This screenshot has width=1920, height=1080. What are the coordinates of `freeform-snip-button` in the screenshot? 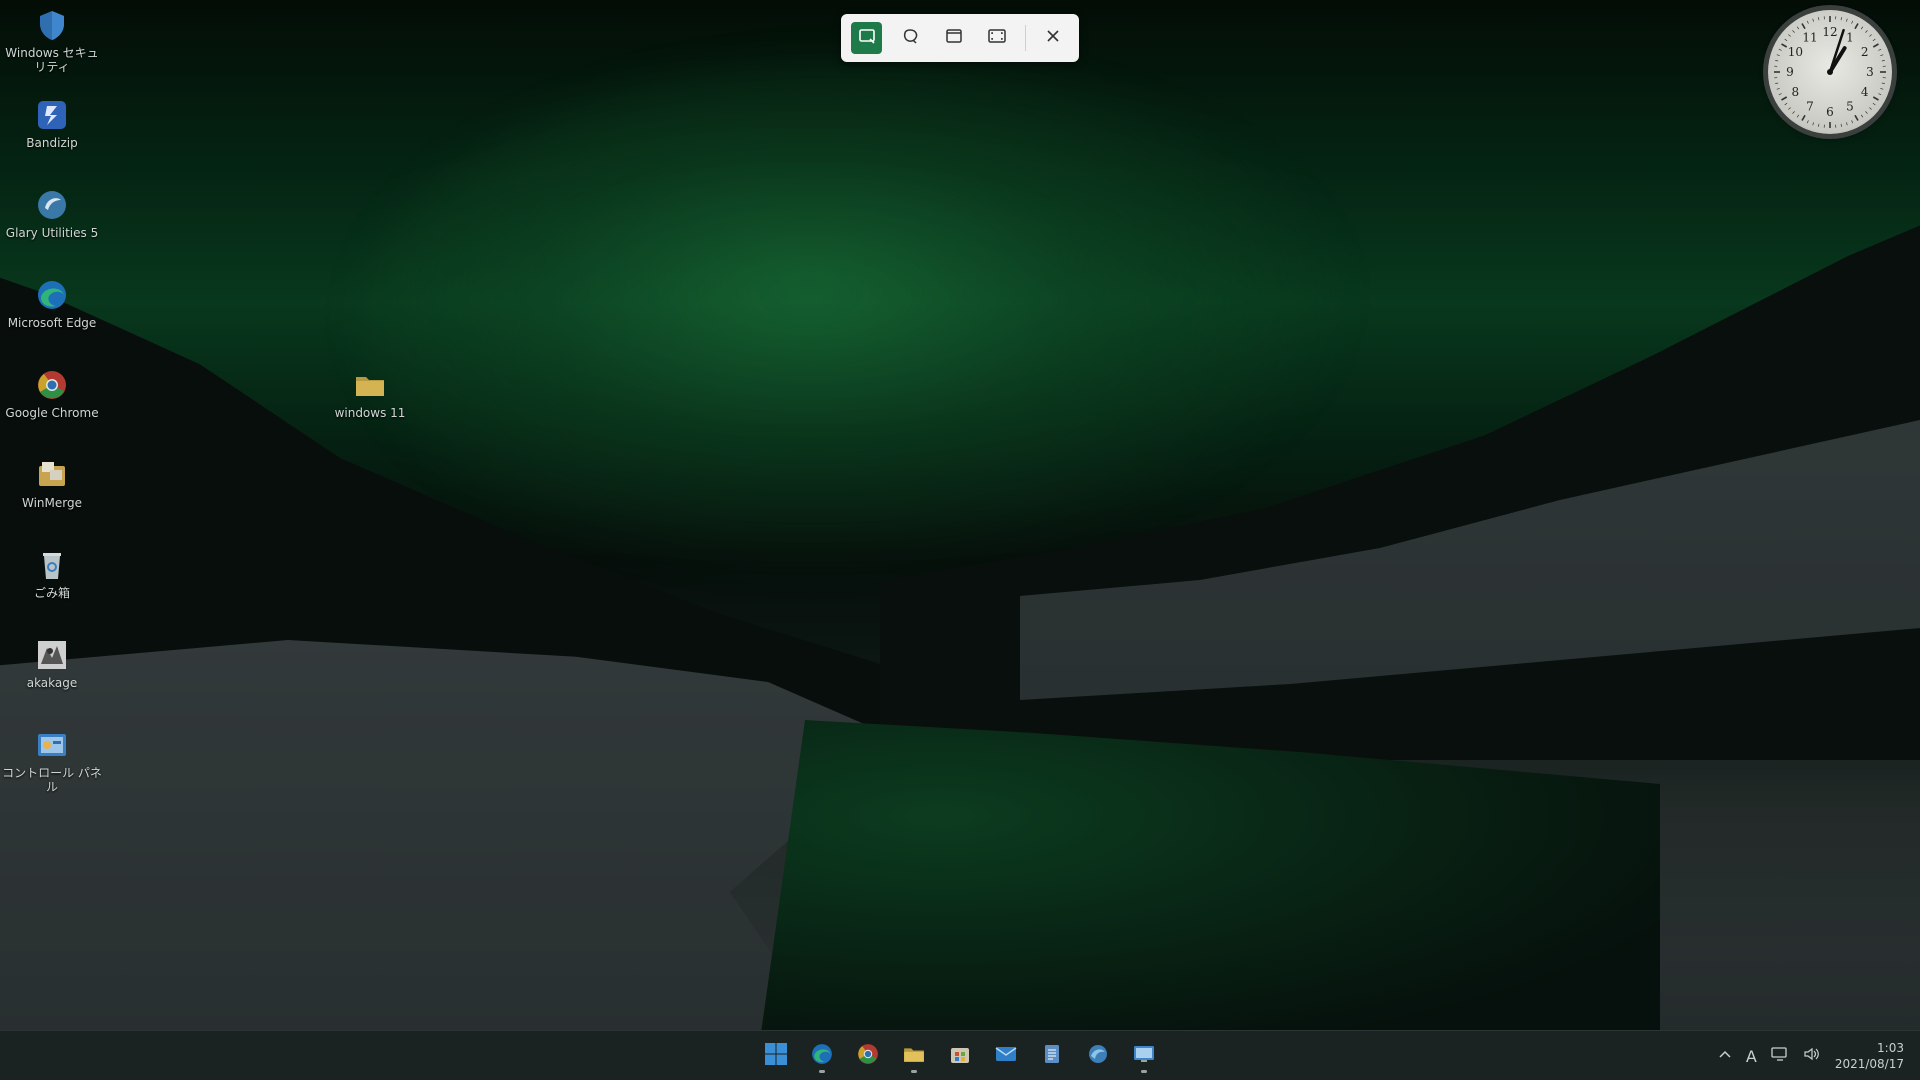 It's located at (909, 38).